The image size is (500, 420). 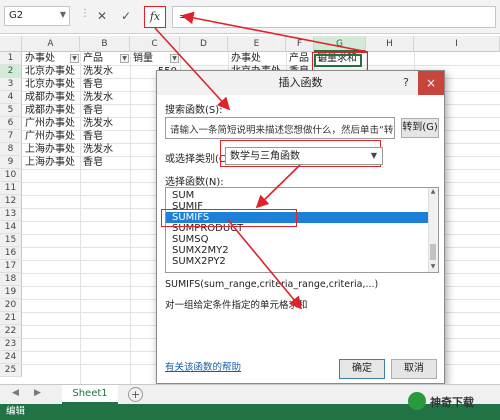 What do you see at coordinates (51, 44) in the screenshot?
I see `column-header-a: A` at bounding box center [51, 44].